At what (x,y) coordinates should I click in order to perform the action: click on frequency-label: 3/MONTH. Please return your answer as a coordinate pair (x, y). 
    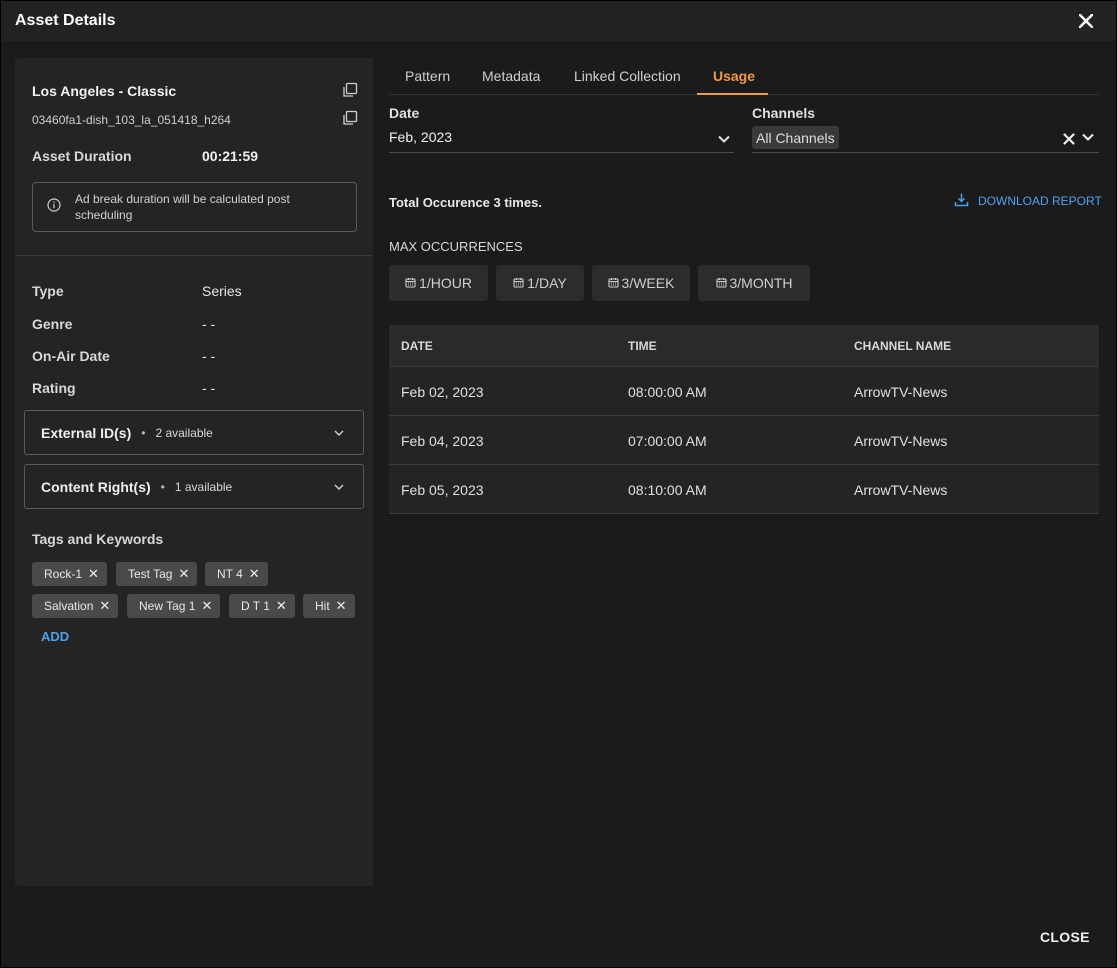
    Looking at the image, I should click on (761, 283).